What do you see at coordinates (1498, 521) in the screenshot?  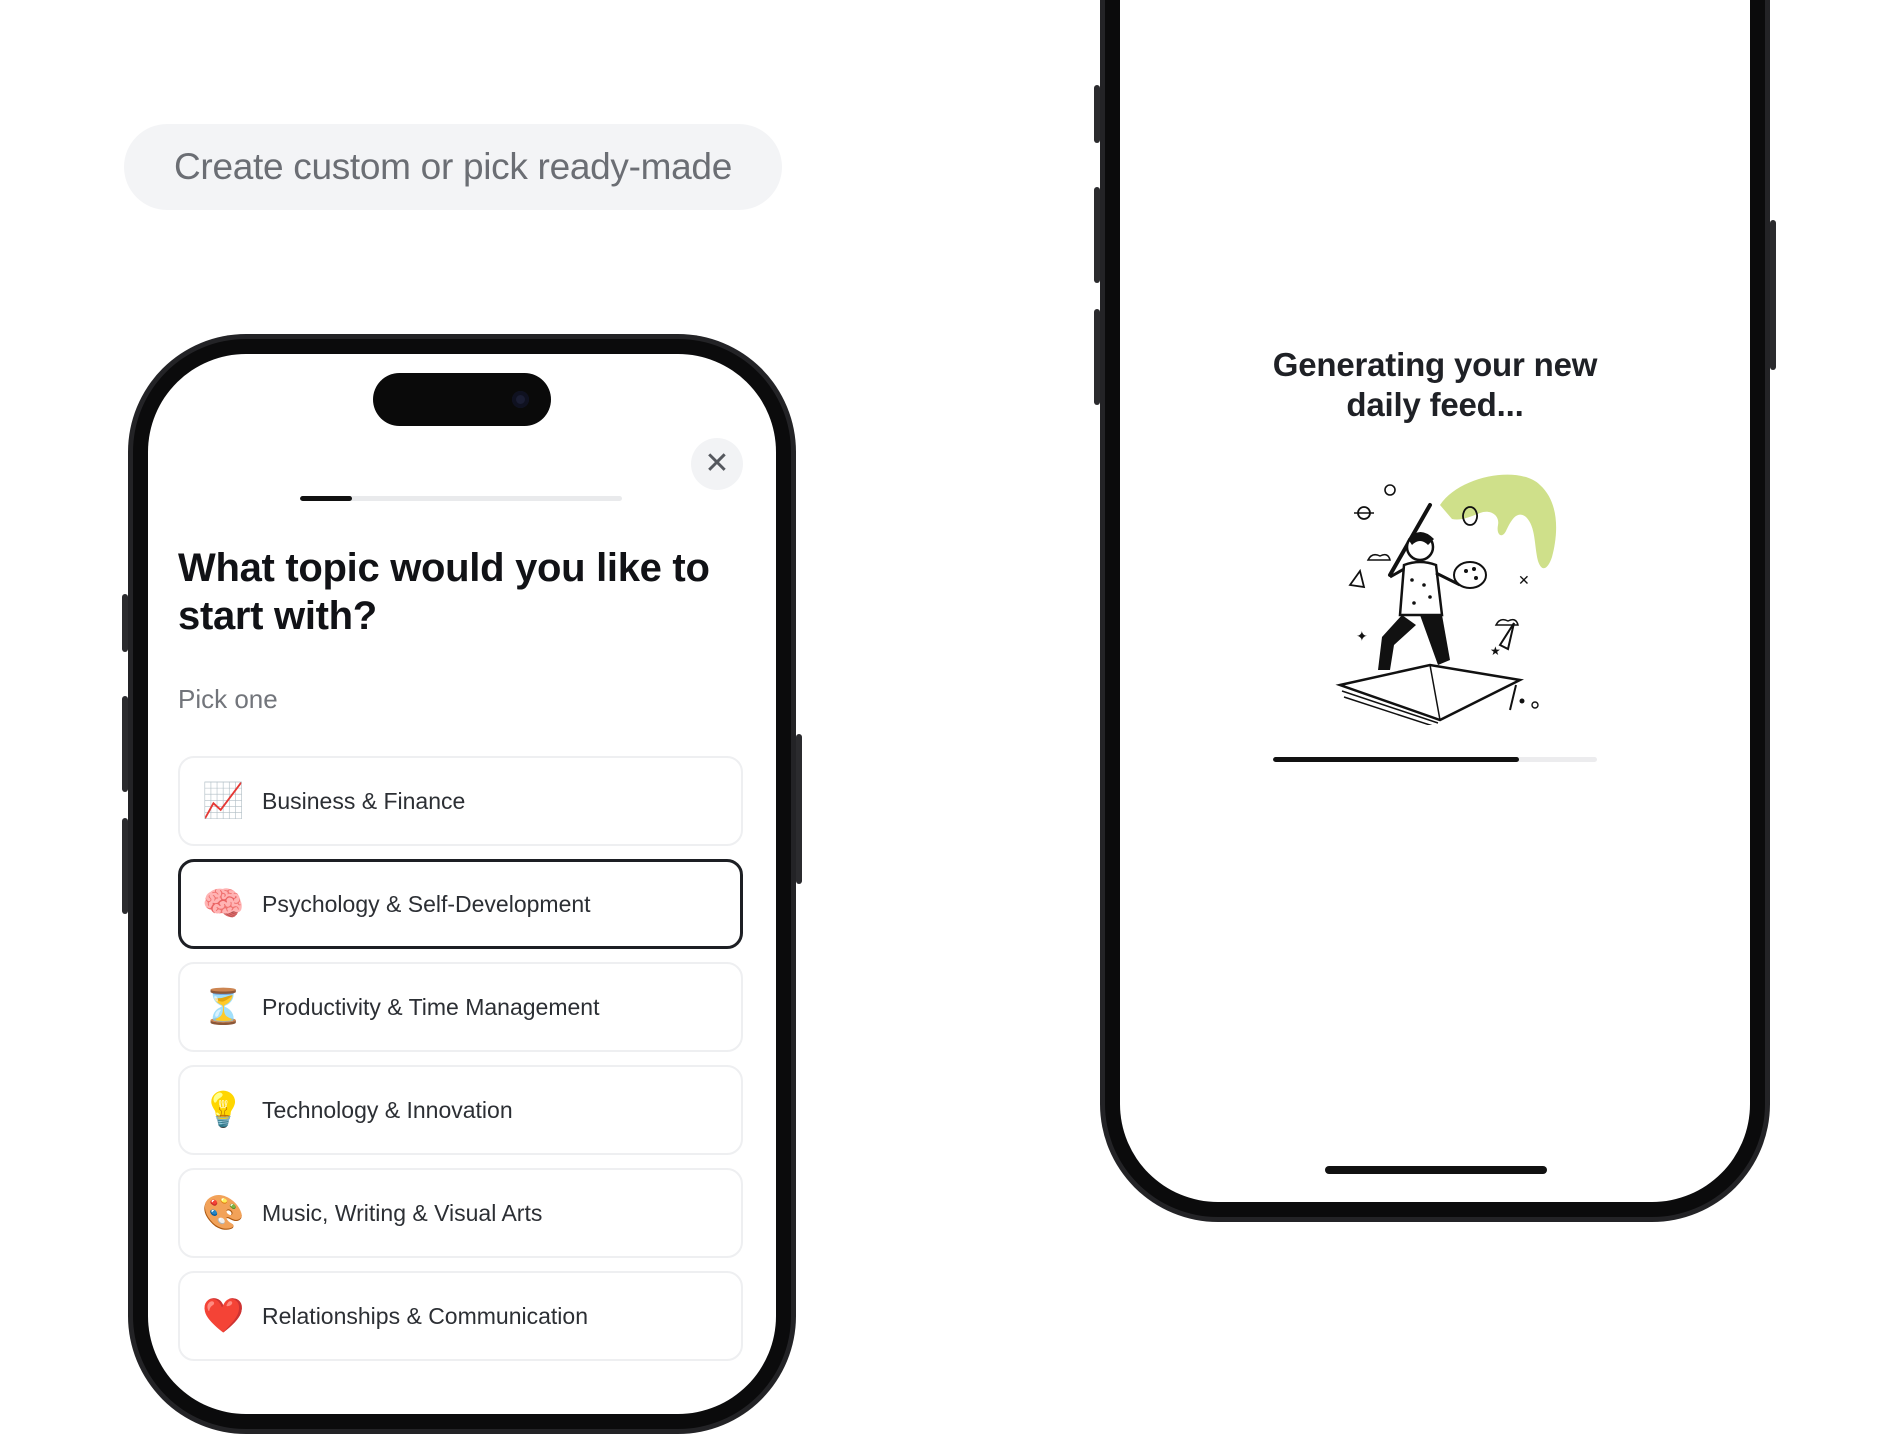 I see `paint-splash-icon` at bounding box center [1498, 521].